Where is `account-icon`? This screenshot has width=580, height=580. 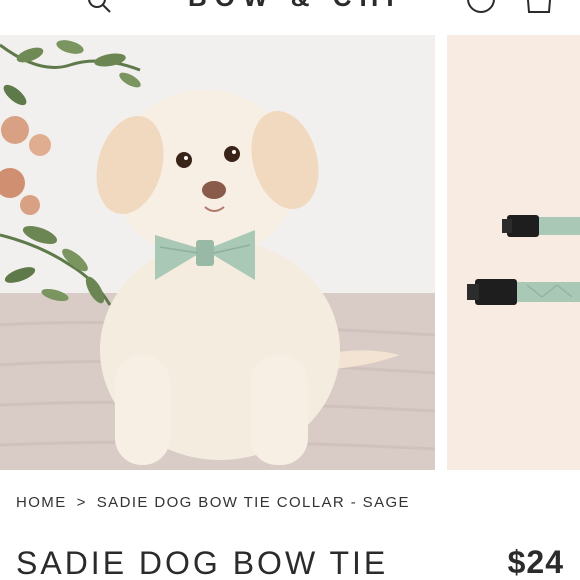 account-icon is located at coordinates (481, 7).